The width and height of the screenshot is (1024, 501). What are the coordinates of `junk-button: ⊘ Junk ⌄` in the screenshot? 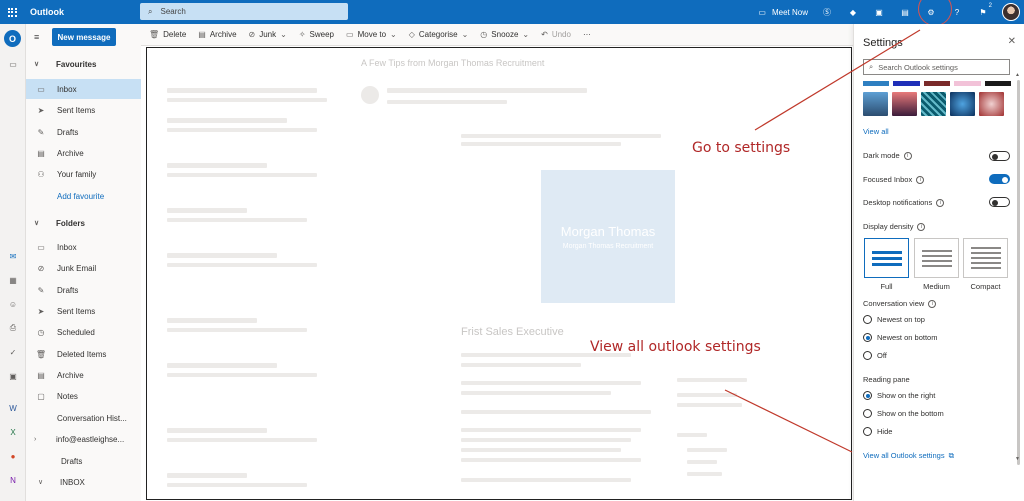 It's located at (268, 34).